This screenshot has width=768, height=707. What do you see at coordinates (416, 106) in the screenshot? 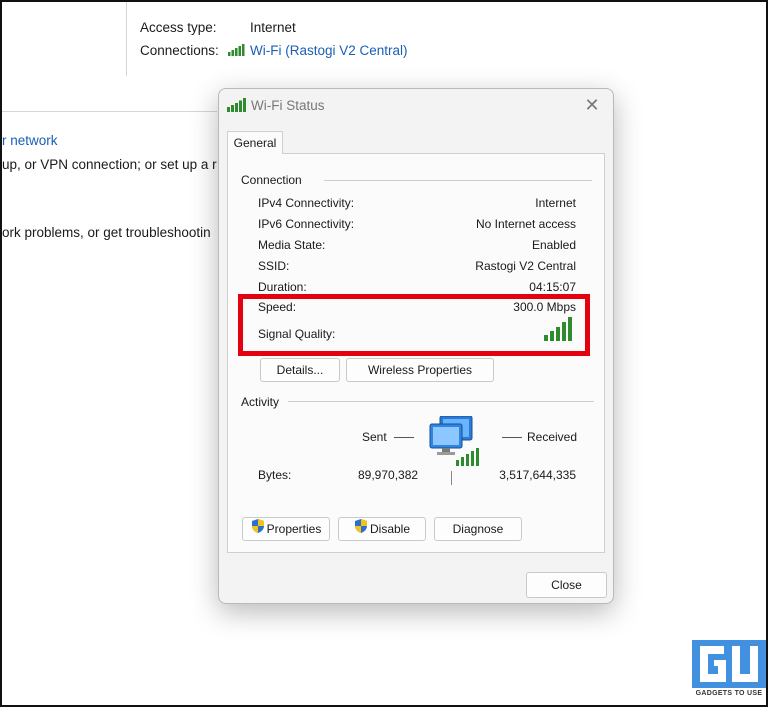
I see `dialog-titlebar: Wi-Fi Status ✕` at bounding box center [416, 106].